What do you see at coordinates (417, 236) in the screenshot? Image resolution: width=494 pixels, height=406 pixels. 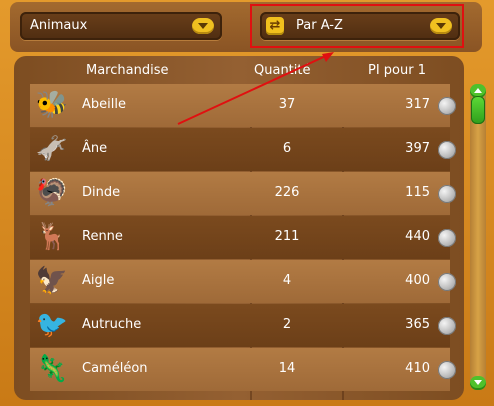 I see `row-price: 440` at bounding box center [417, 236].